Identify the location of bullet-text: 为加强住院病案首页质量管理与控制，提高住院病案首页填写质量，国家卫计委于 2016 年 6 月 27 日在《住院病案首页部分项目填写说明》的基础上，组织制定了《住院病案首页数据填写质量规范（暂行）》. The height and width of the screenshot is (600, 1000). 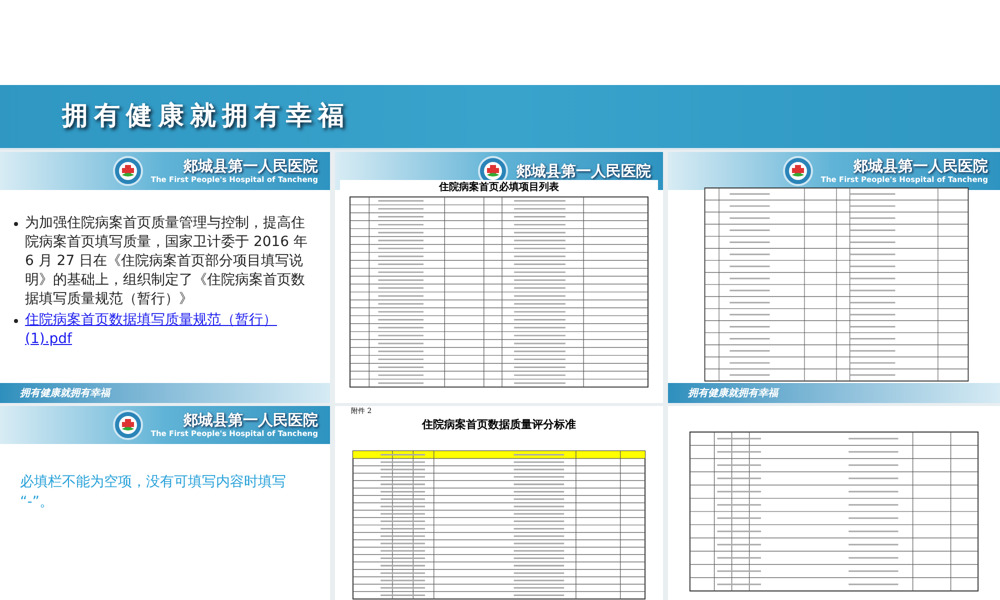
(166, 261).